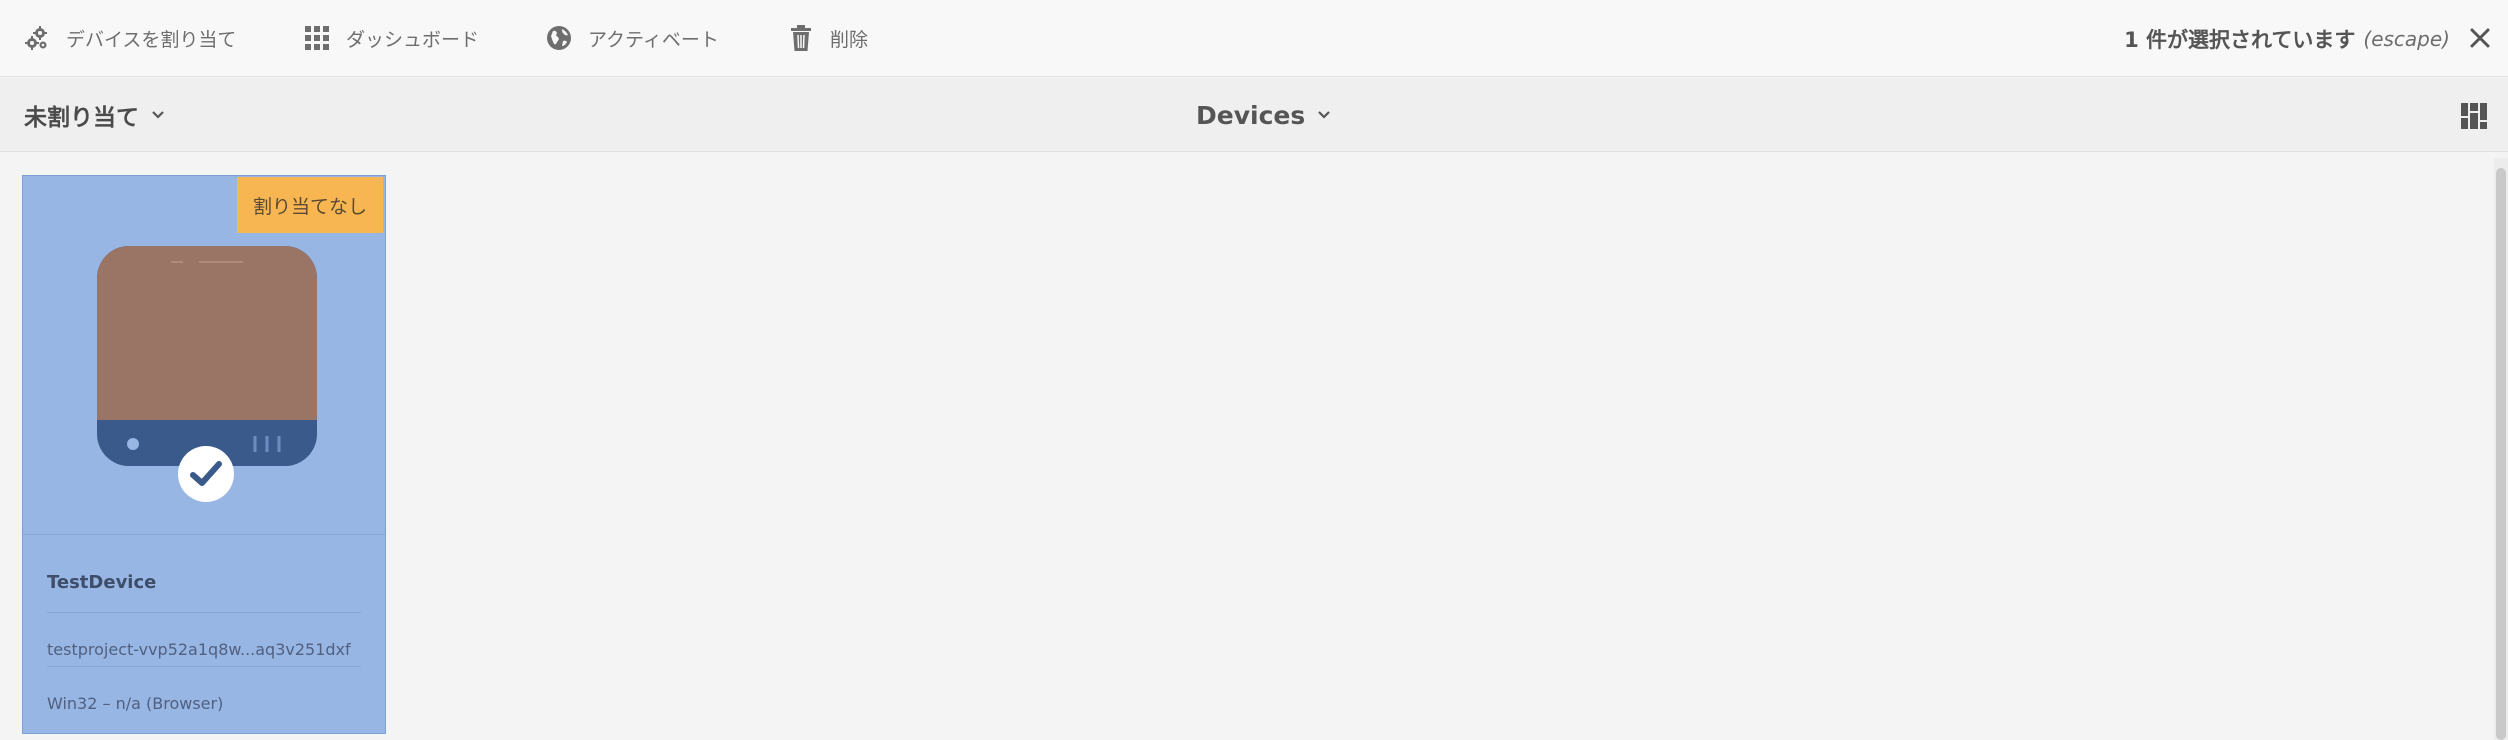 The image size is (2508, 740). Describe the element at coordinates (309, 205) in the screenshot. I see `status-badge: 割り当てなし` at that location.